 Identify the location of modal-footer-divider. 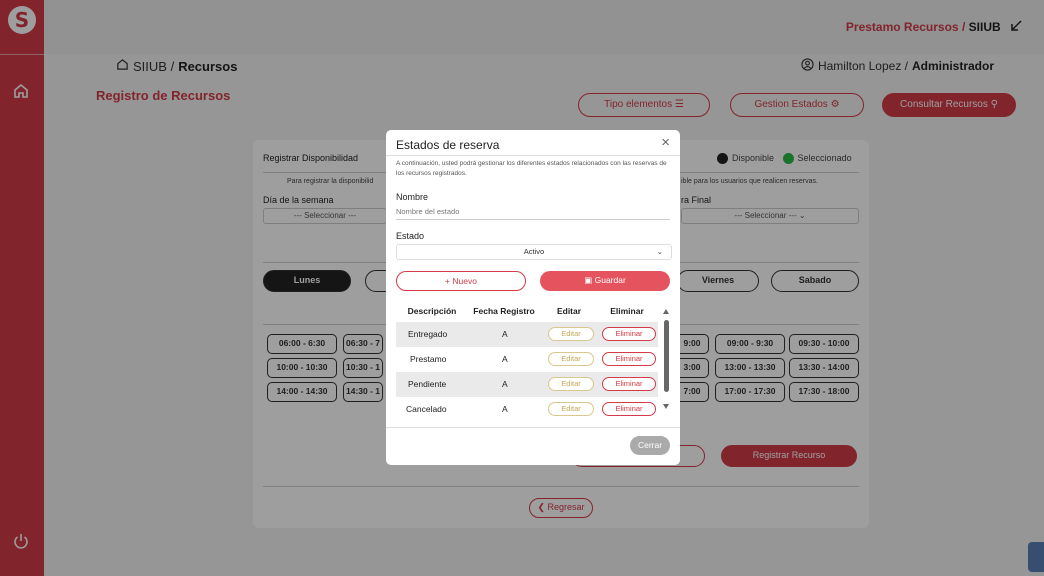
(533, 427).